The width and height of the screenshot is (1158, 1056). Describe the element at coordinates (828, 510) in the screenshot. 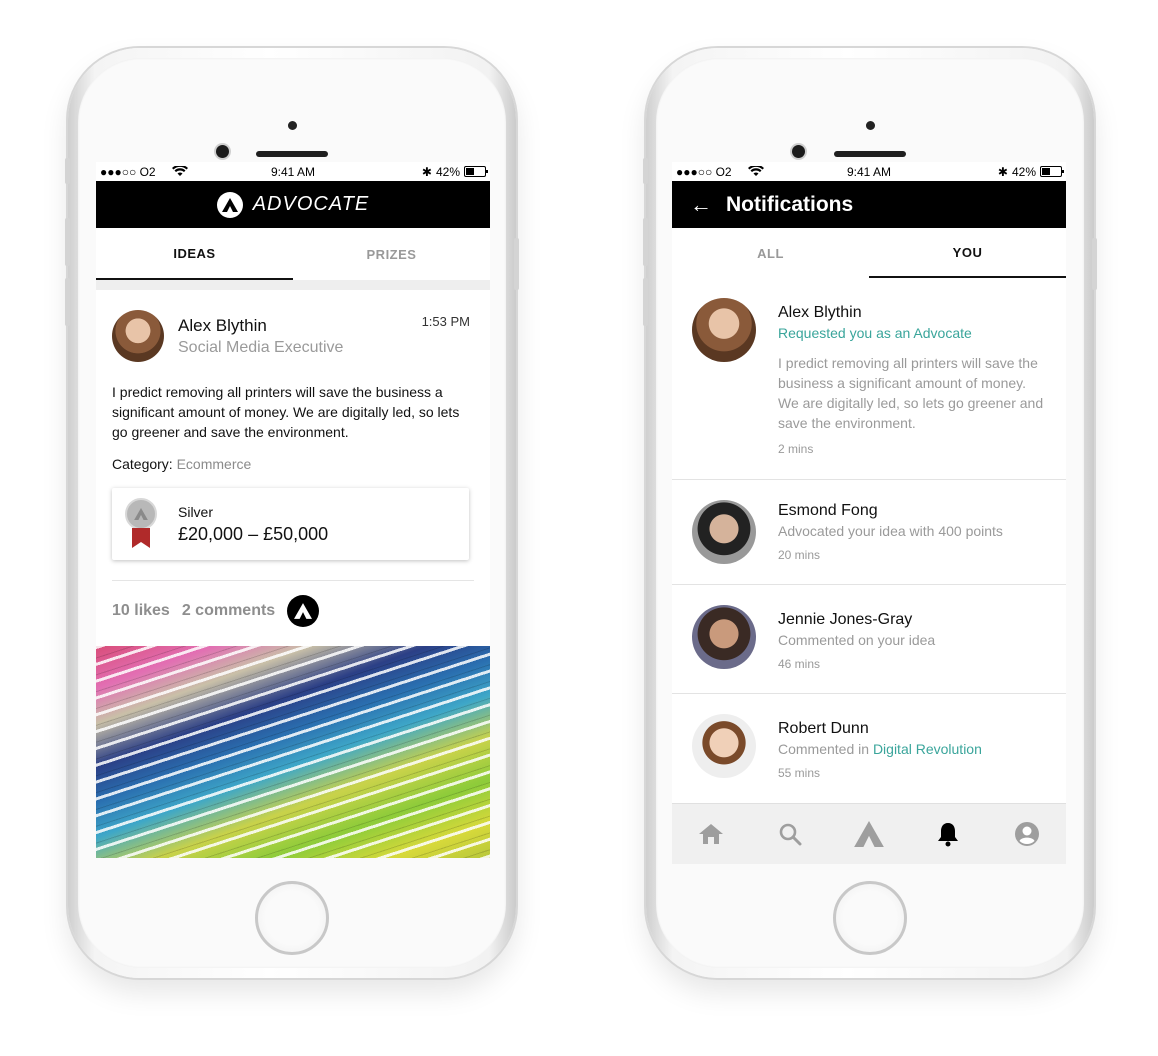

I see `notification-name: Esmond Fong` at that location.